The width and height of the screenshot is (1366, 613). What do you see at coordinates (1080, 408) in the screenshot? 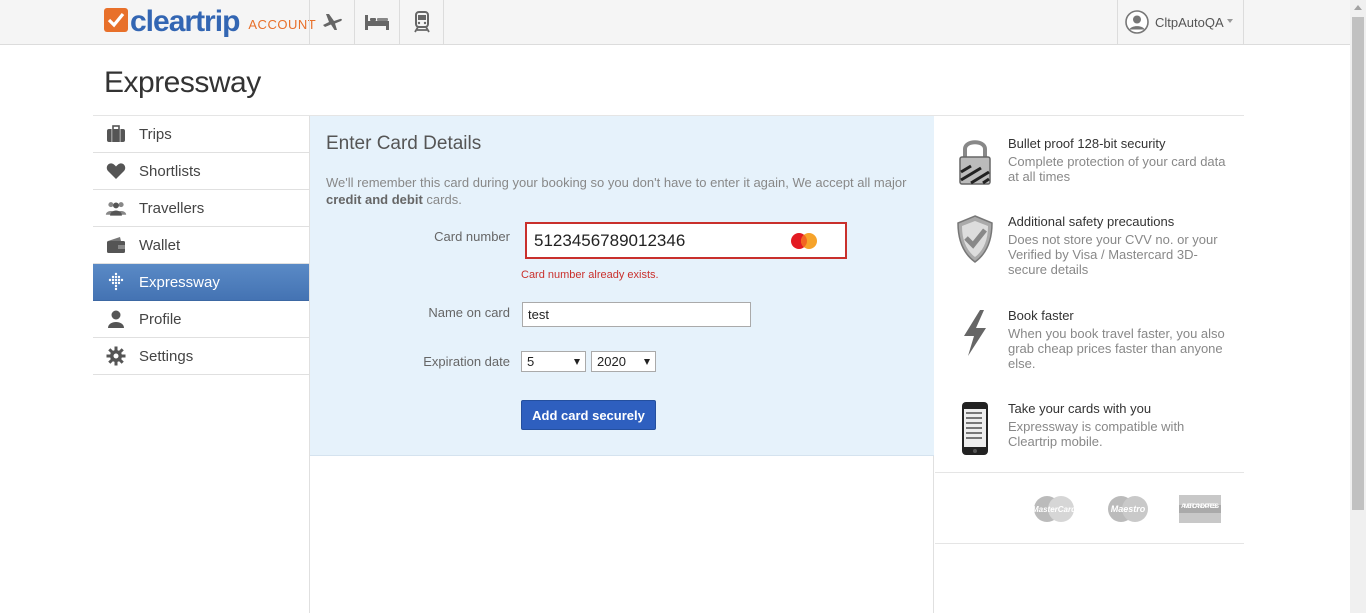
I see `feature-title: Take your cards with you` at bounding box center [1080, 408].